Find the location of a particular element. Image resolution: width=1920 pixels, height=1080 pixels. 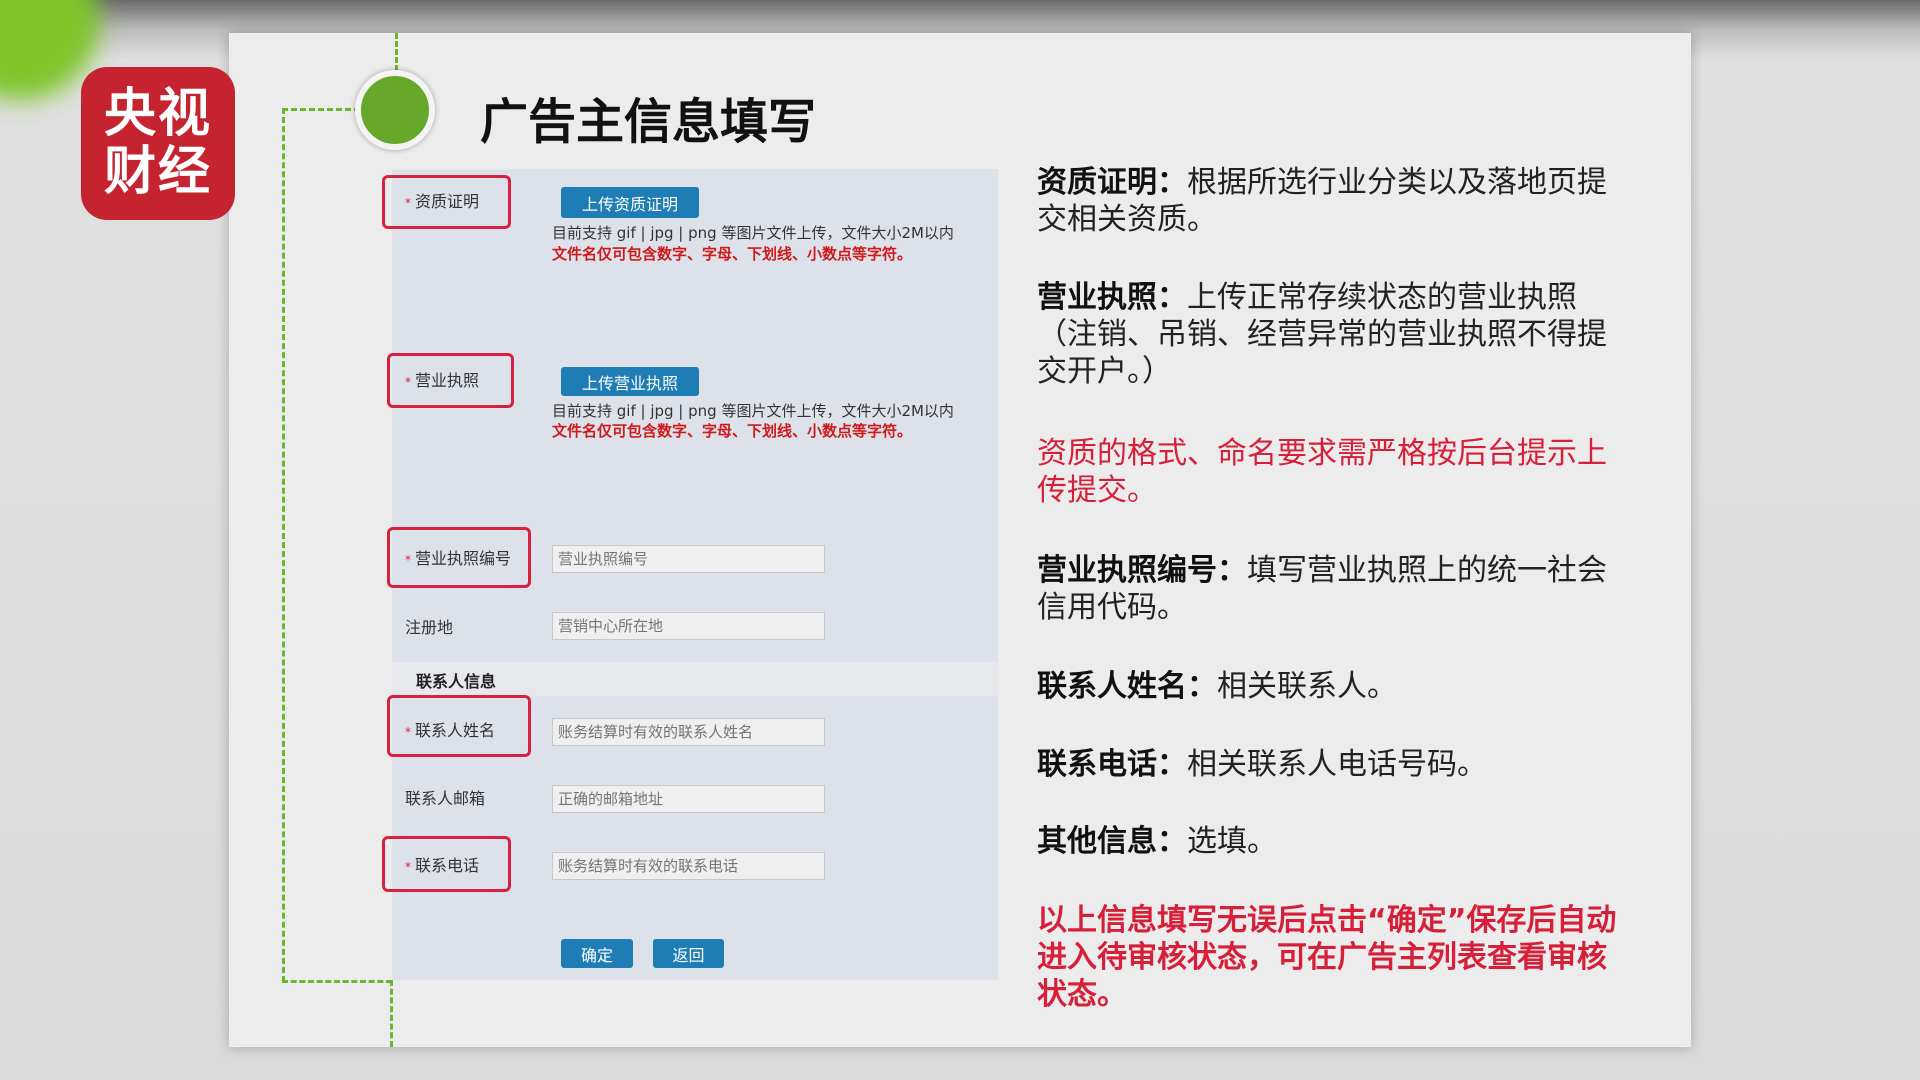

cctv-finance-logo: 央视 财经 is located at coordinates (158, 143).